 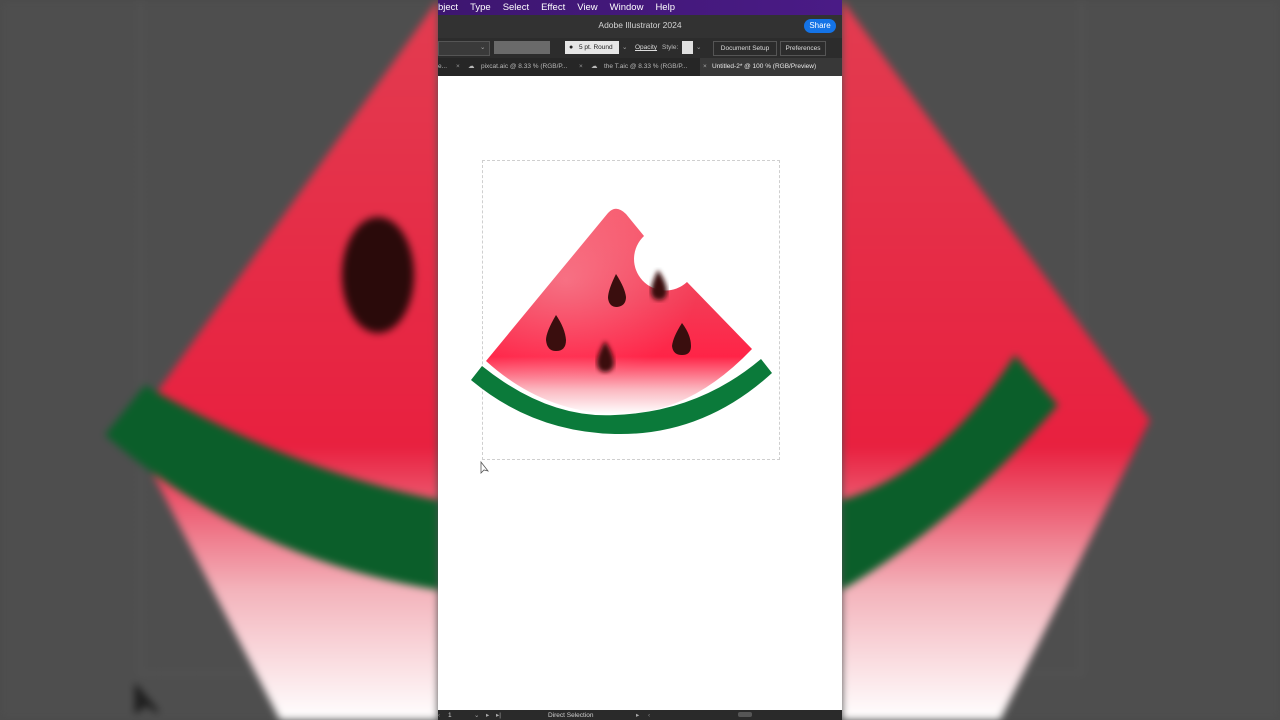 What do you see at coordinates (687, 47) in the screenshot?
I see `graphic-style-swatch` at bounding box center [687, 47].